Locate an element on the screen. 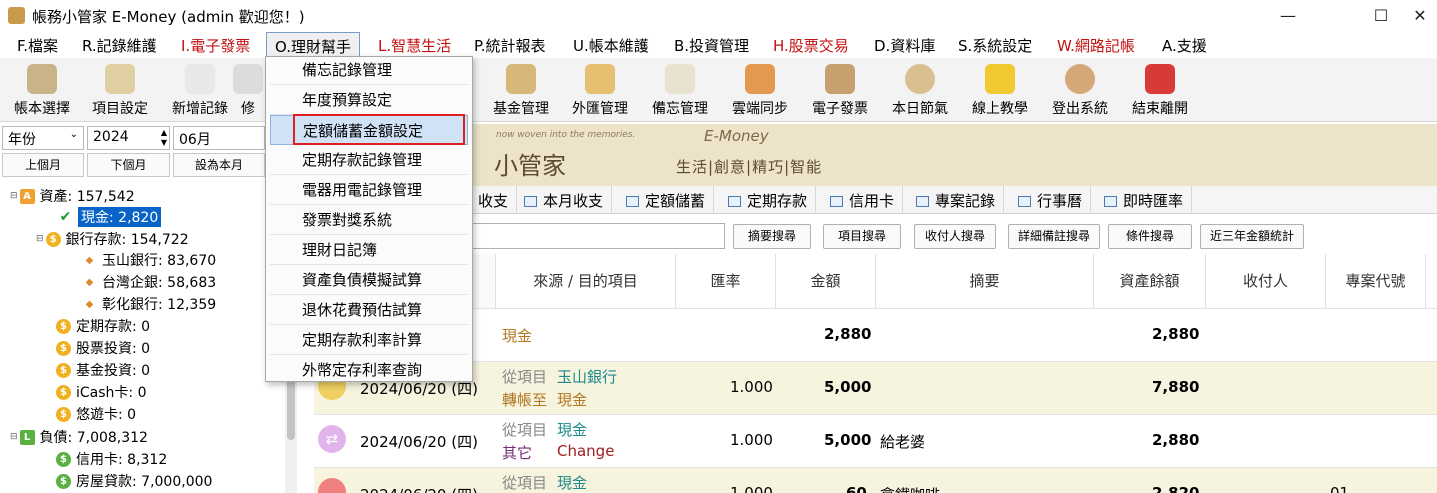  tree-node-liabilities: ⊟ L 負債: 7,008,312 is located at coordinates (79, 437).